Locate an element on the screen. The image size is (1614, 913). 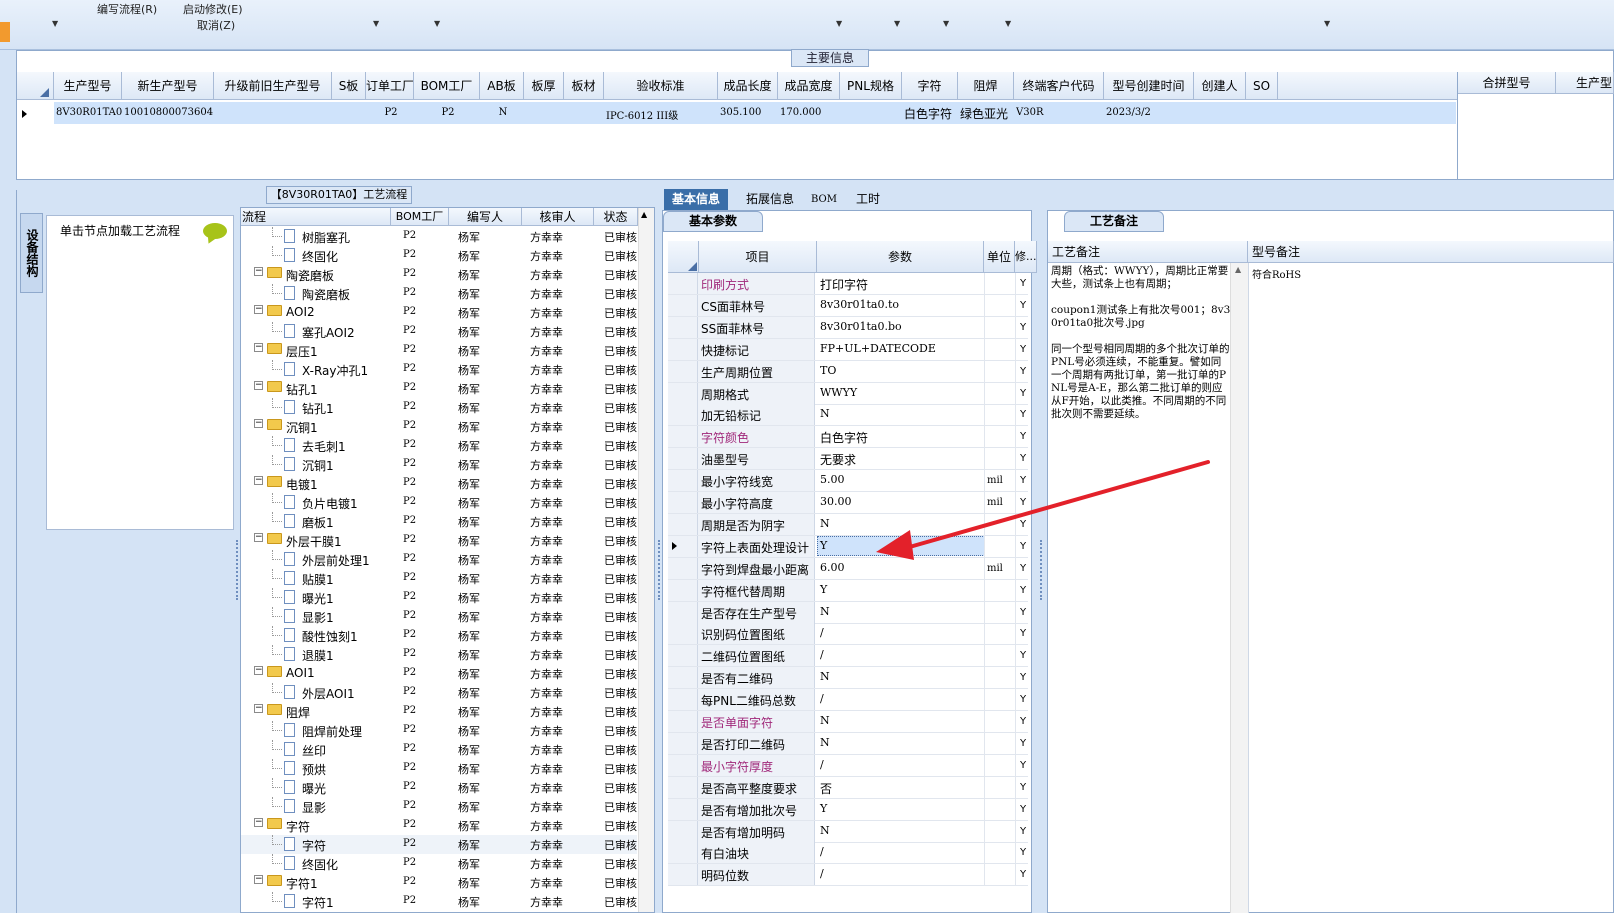
main-col-header: PNL规格 is located at coordinates (871, 86).